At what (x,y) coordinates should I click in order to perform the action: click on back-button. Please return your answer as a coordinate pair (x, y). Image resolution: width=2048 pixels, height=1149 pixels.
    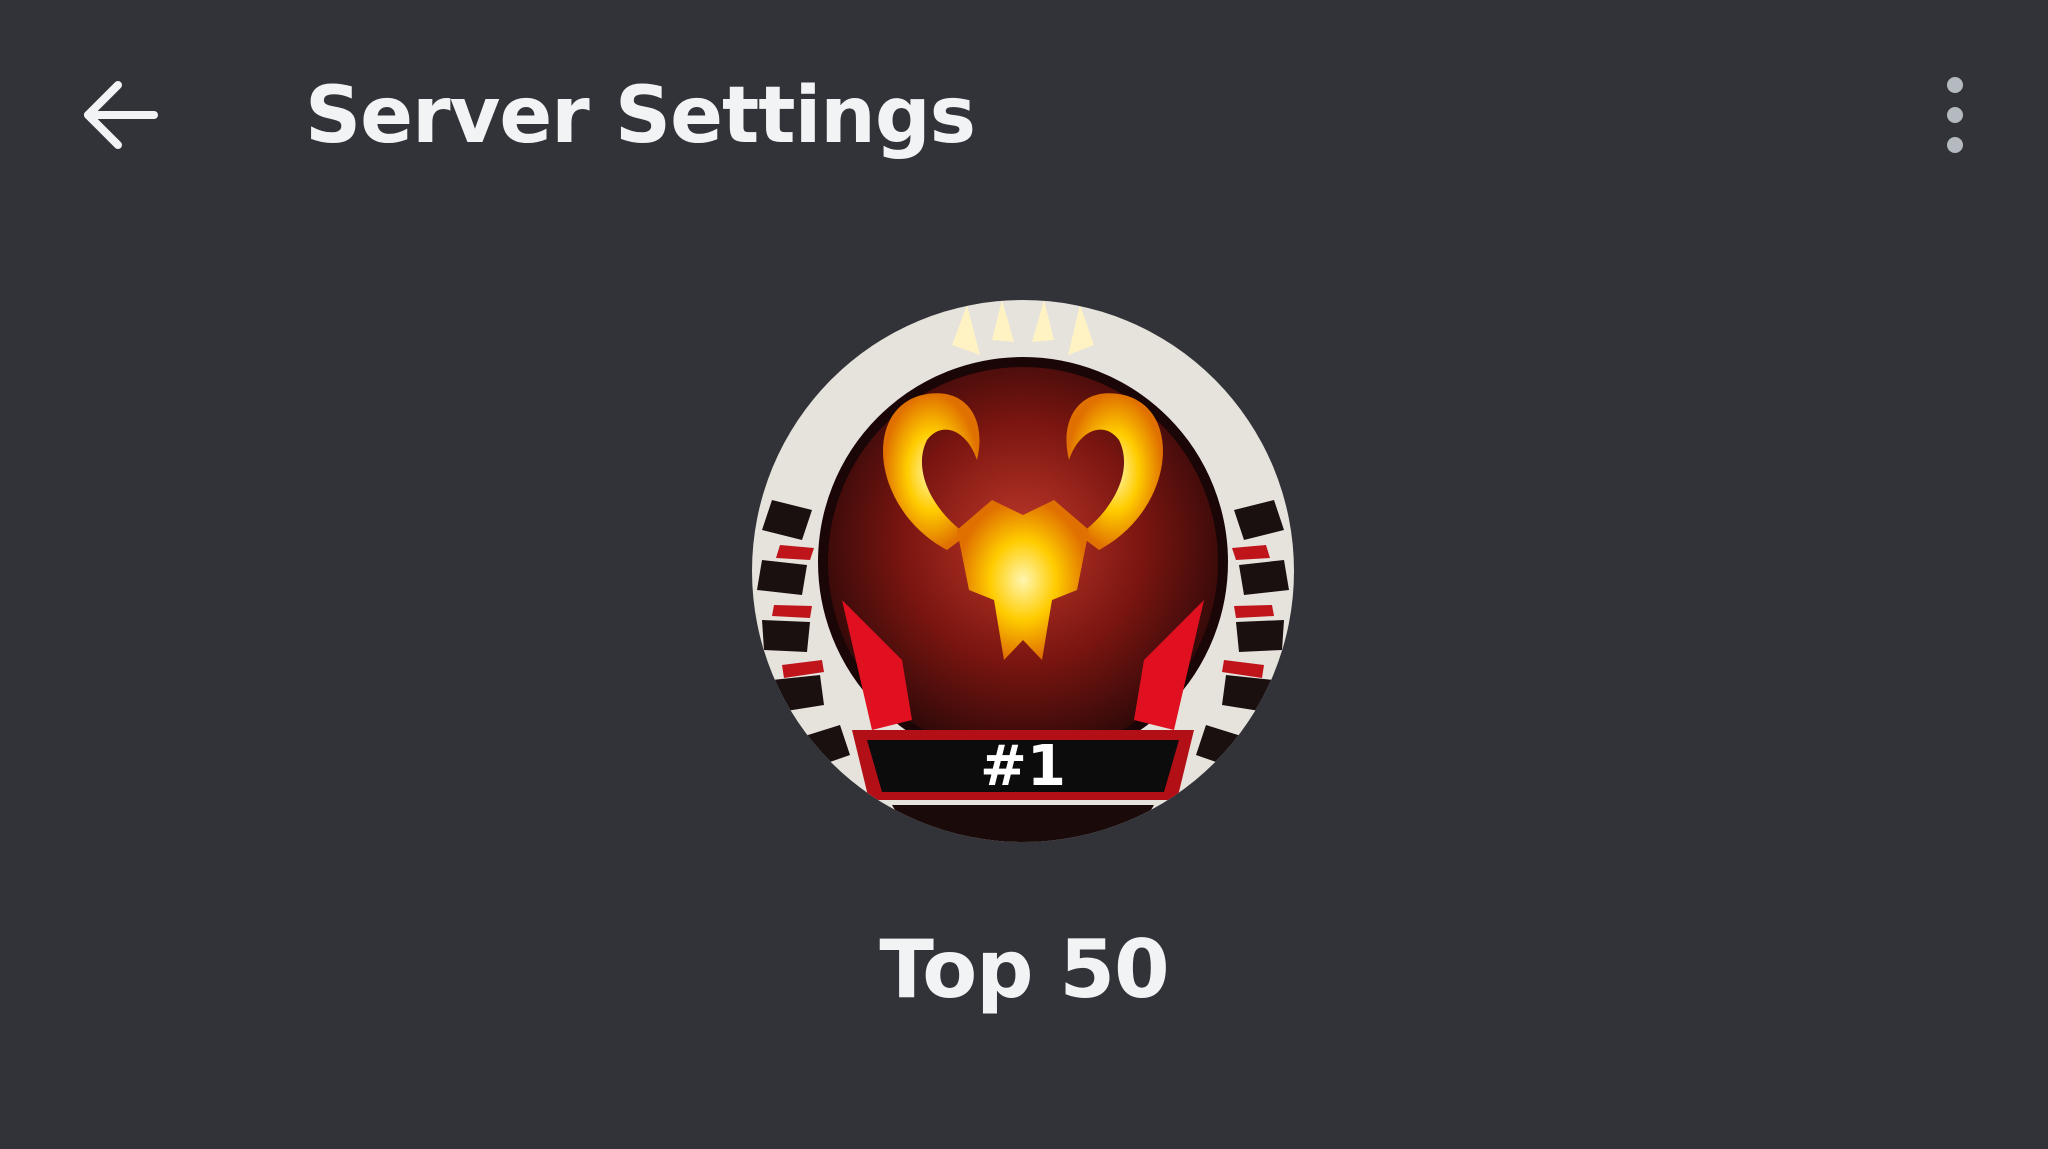
    Looking at the image, I should click on (120, 115).